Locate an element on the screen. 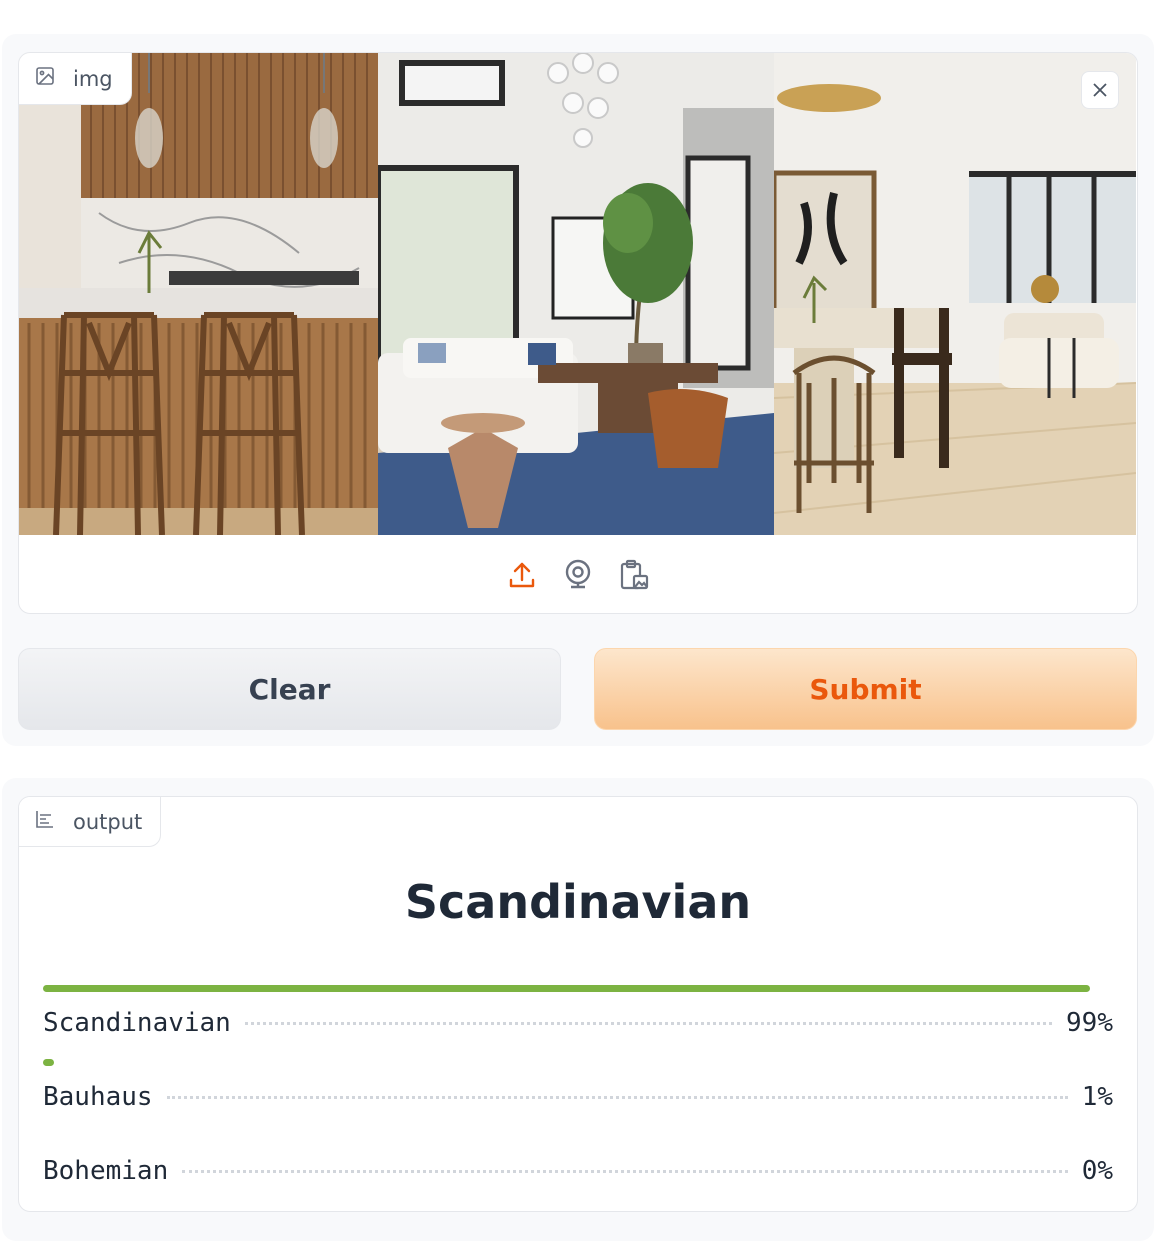 The width and height of the screenshot is (1160, 1241). confidence-label: Bauhaus is located at coordinates (98, 1097).